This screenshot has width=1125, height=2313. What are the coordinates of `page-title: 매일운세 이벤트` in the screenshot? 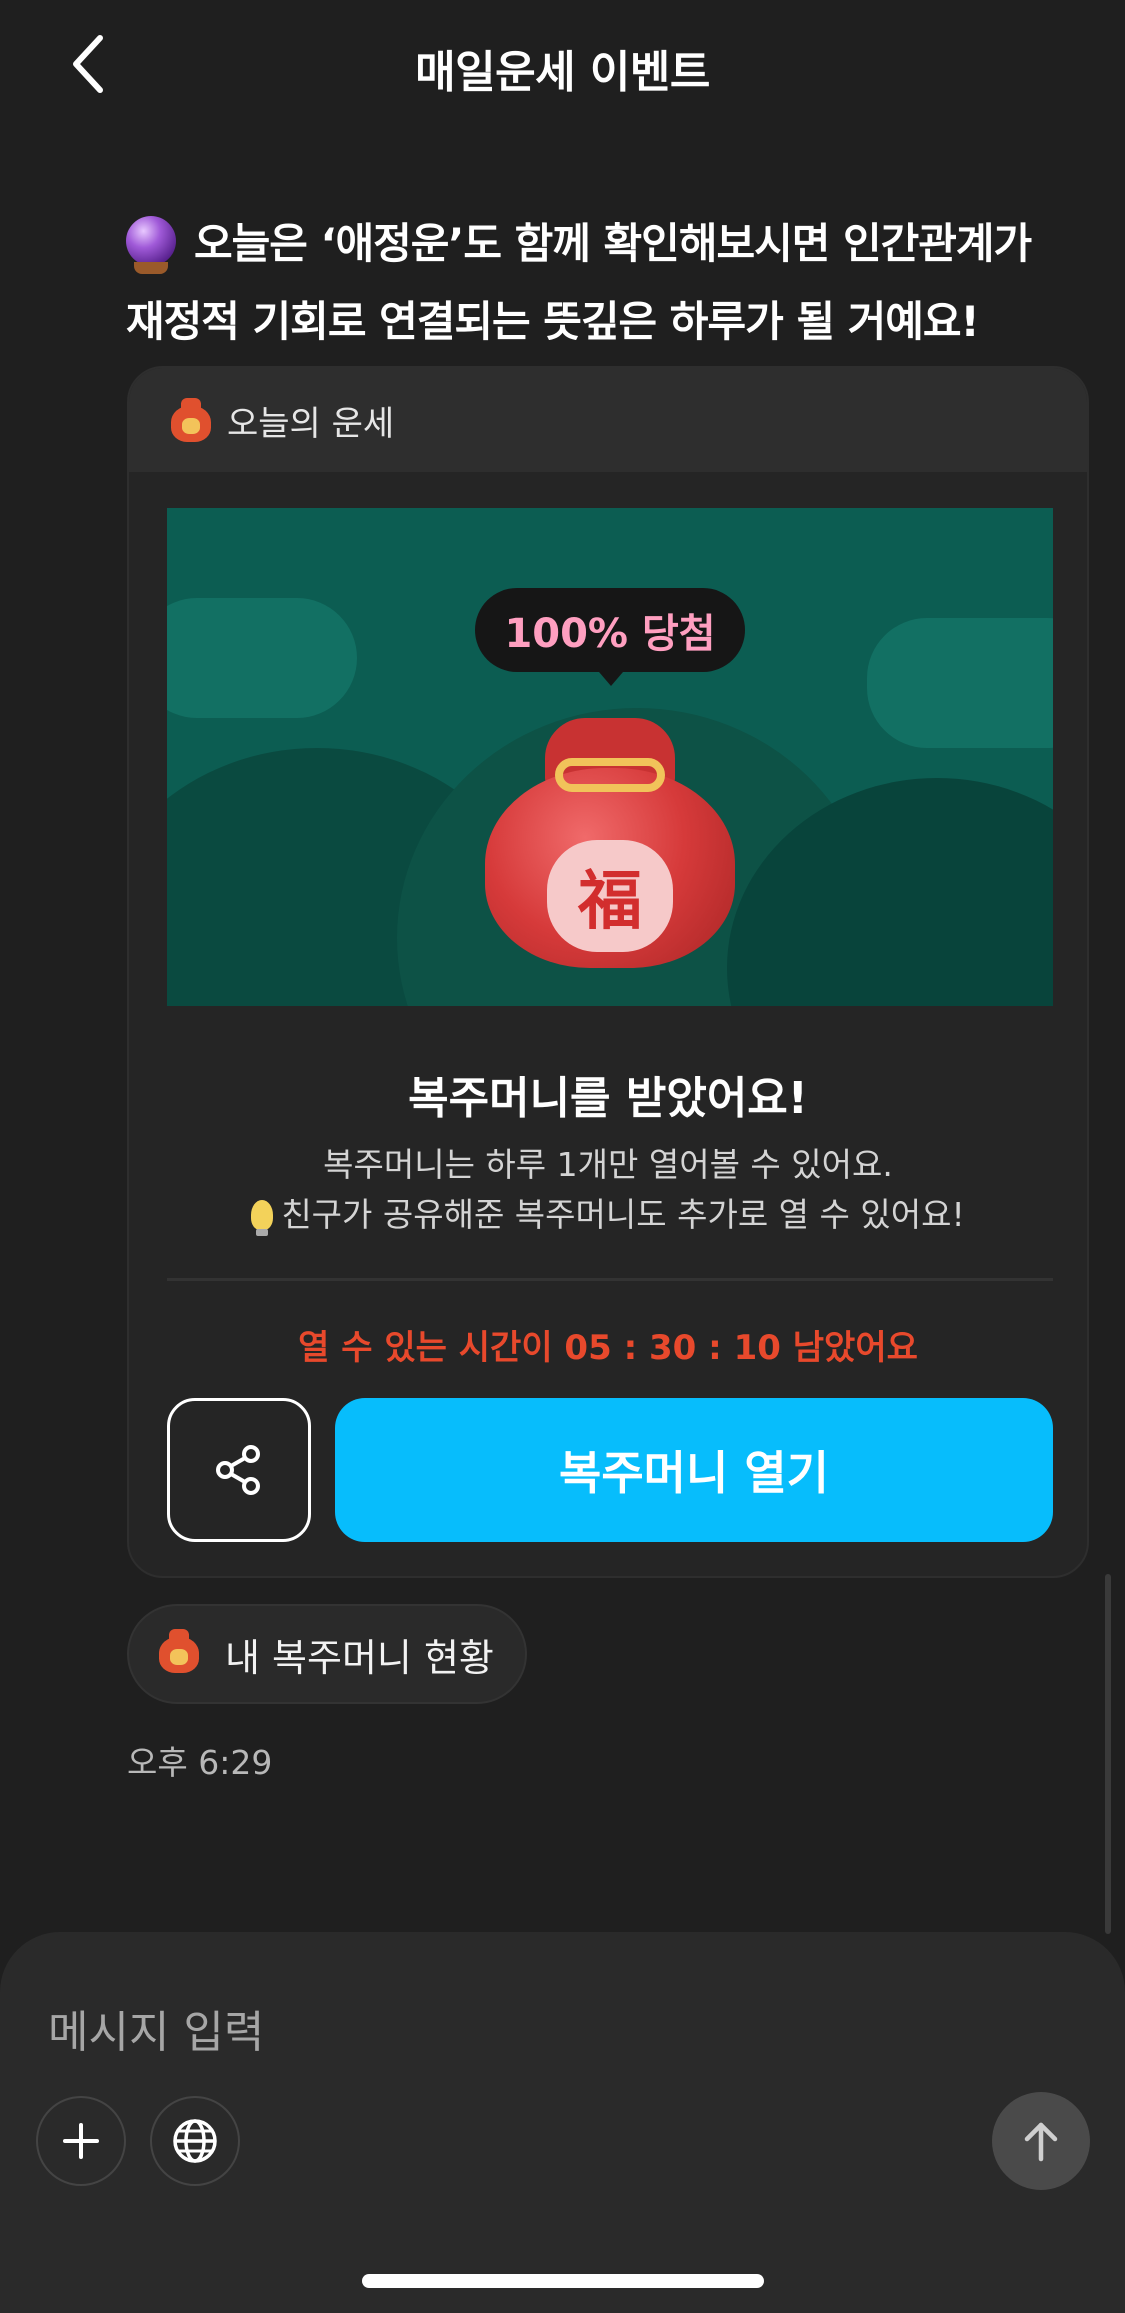 It's located at (562, 72).